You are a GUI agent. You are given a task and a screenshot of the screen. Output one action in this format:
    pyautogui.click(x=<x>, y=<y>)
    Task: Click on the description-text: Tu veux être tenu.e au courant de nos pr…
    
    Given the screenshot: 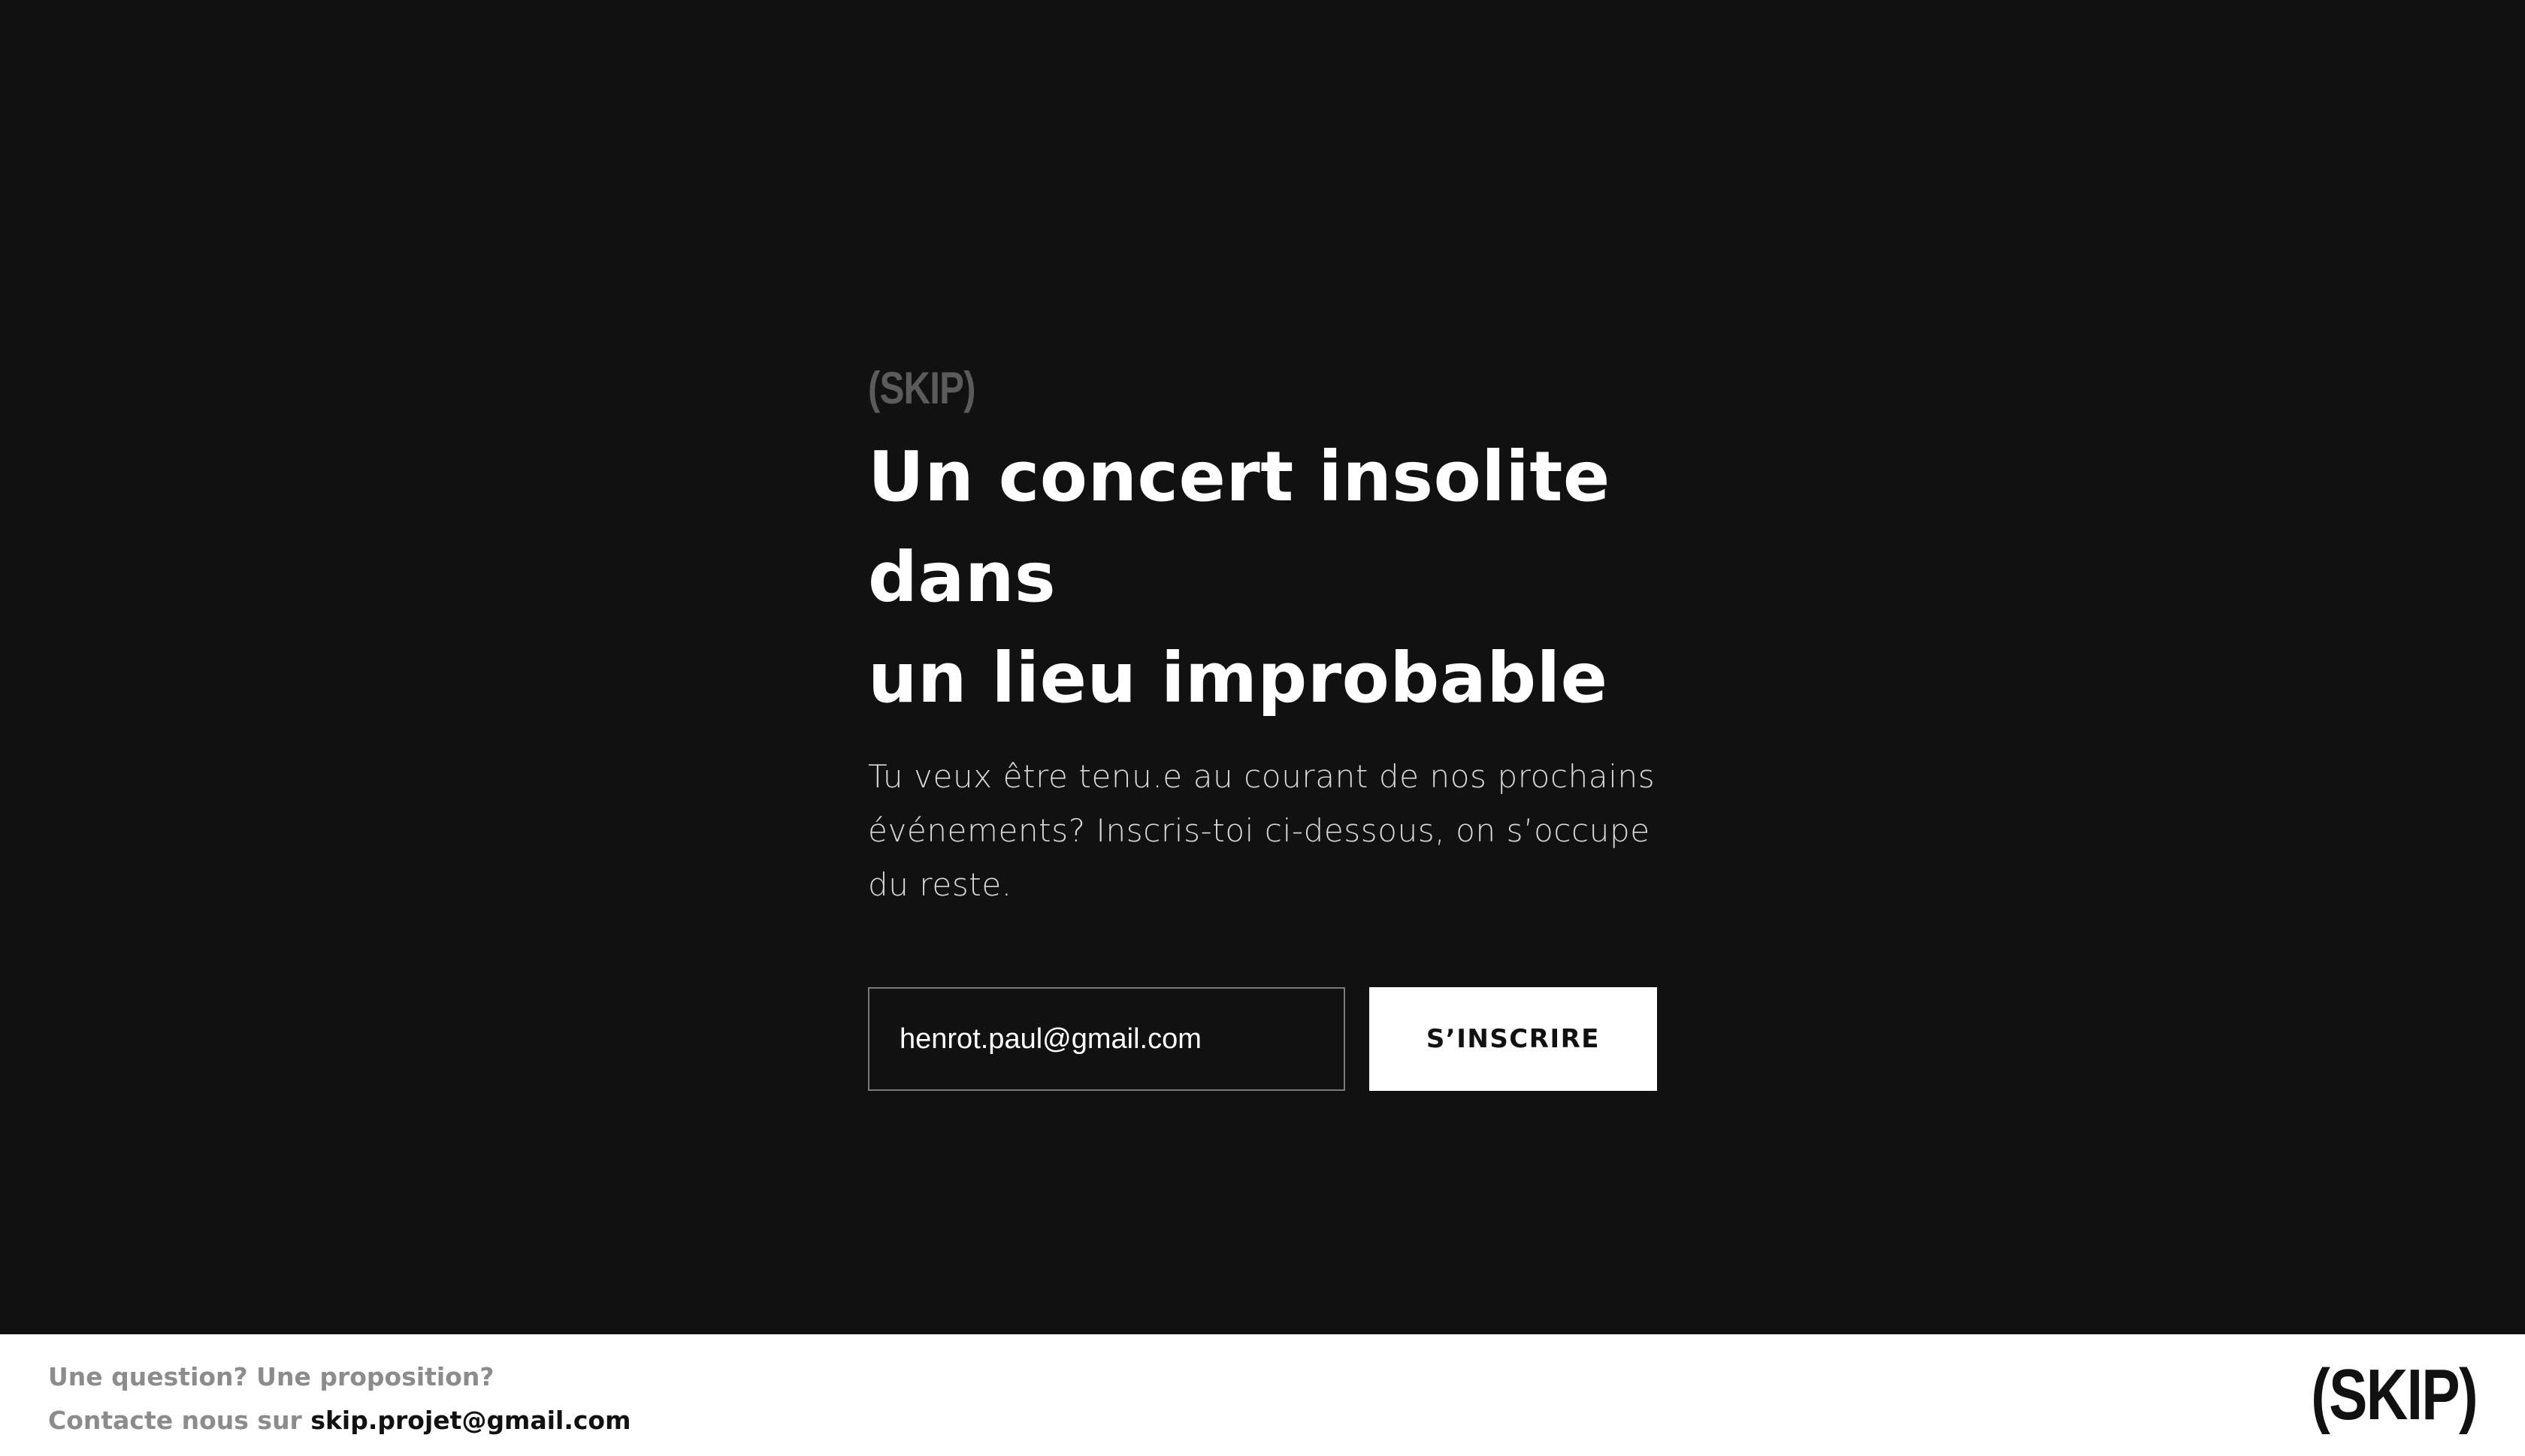 What is the action you would take?
    pyautogui.click(x=1262, y=830)
    